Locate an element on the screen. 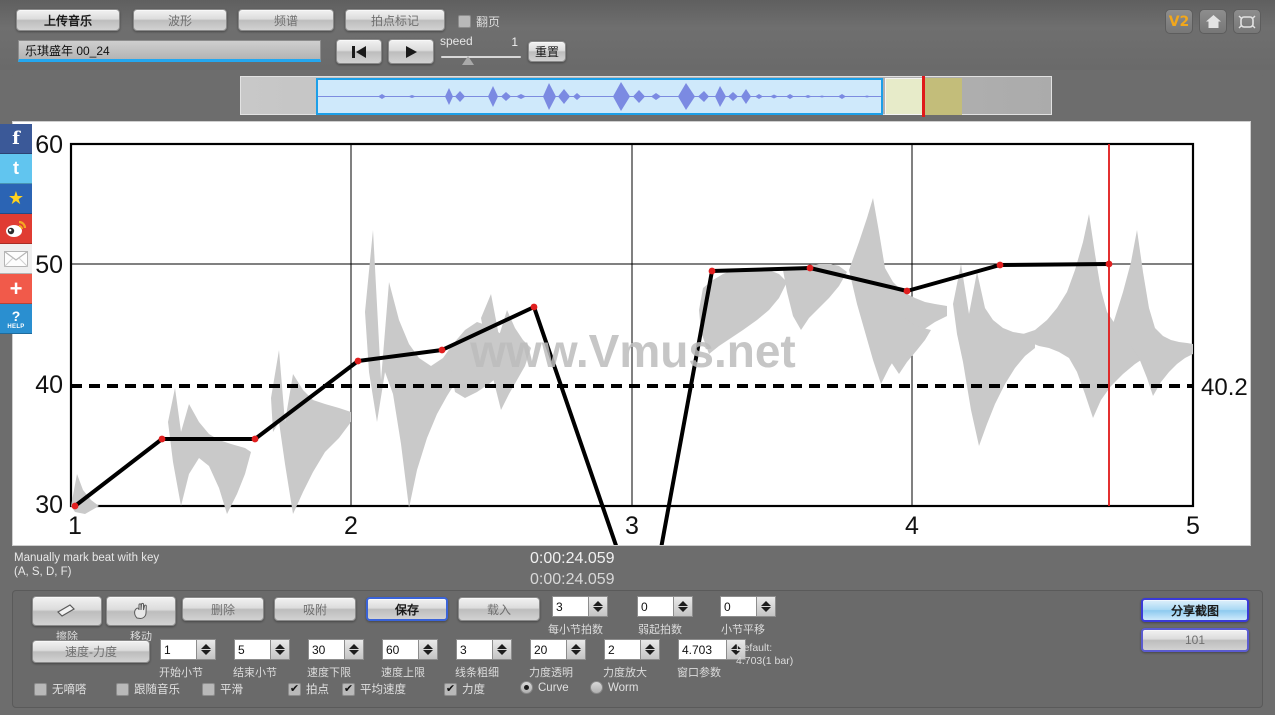 This screenshot has height=715, width=1275. fullscreen-icon is located at coordinates (1247, 21).